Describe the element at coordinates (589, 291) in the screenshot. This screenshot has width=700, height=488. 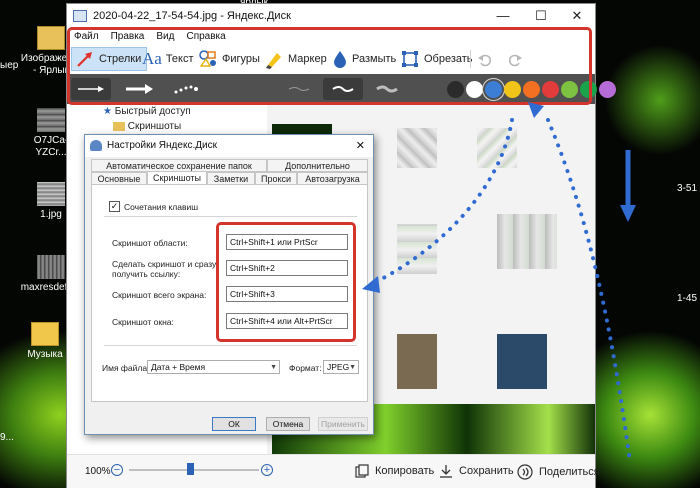
I see `dotted-arrow-down` at that location.